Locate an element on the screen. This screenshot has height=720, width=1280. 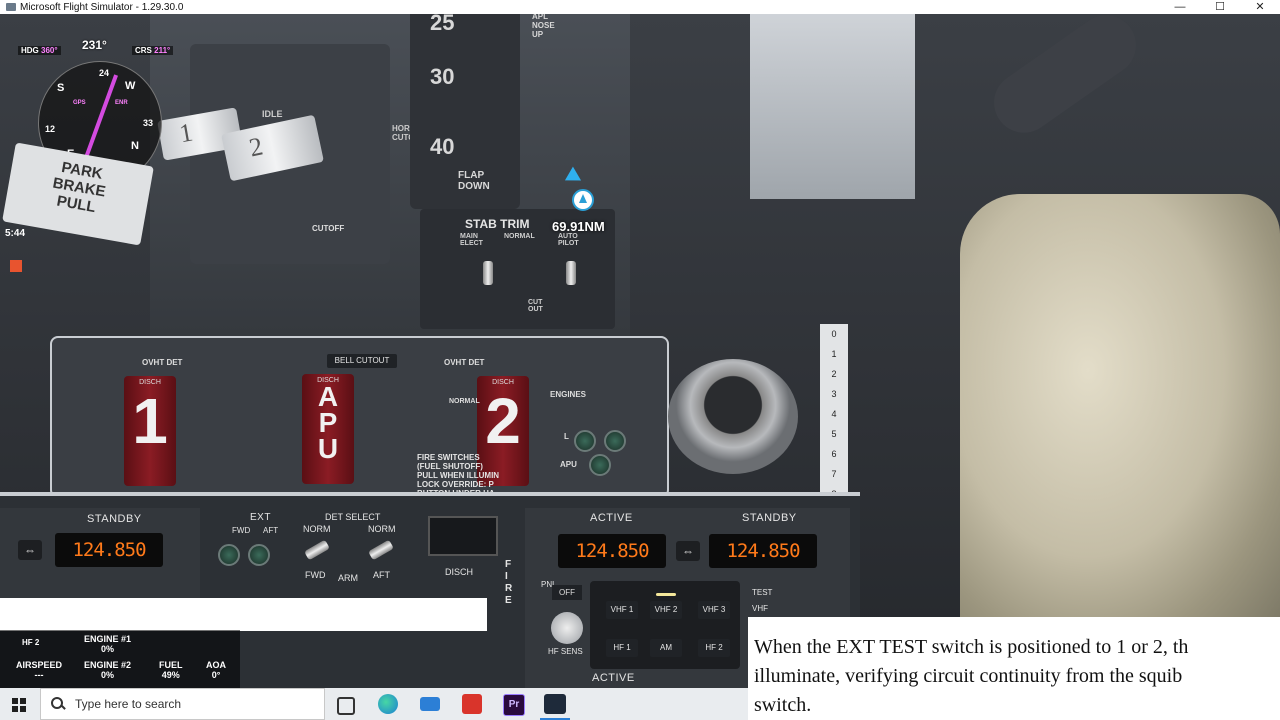
aoa-stat: AOA 0° is located at coordinates (216, 670).